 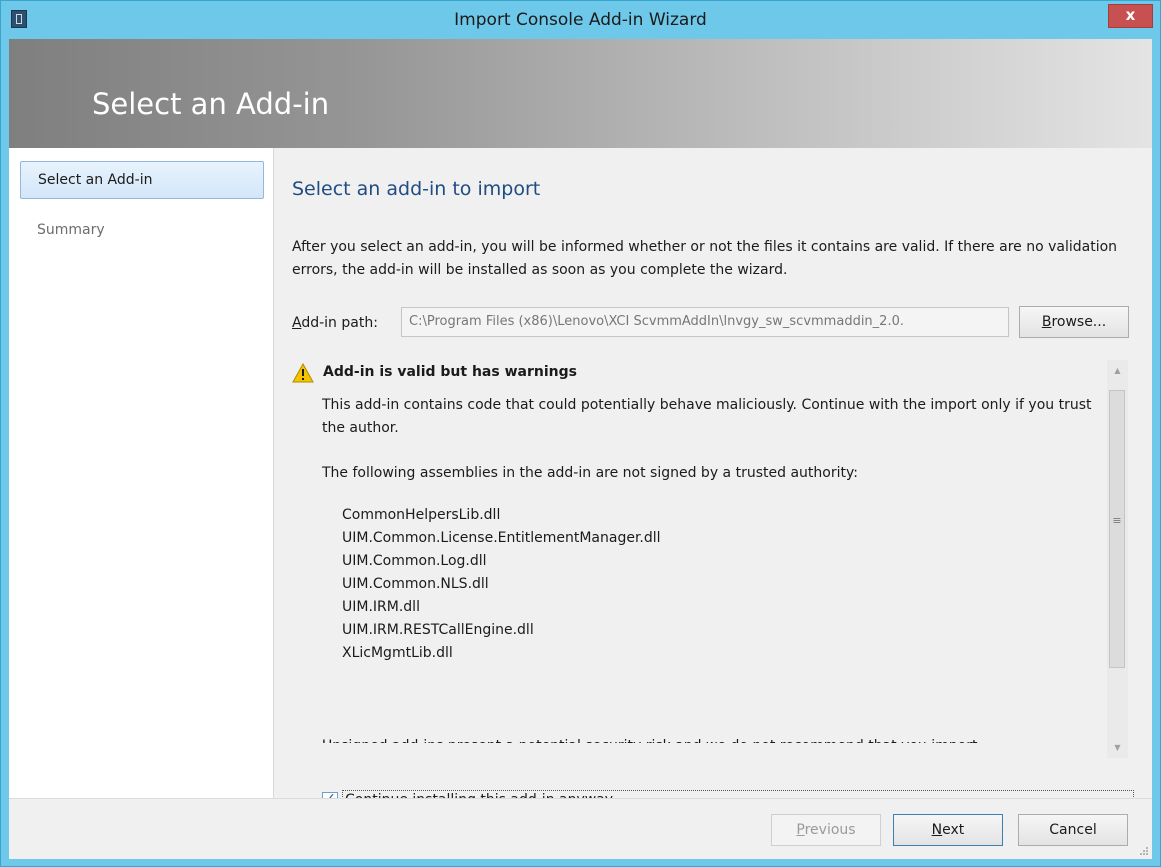 What do you see at coordinates (800, 830) in the screenshot?
I see `previous-access-key: P` at bounding box center [800, 830].